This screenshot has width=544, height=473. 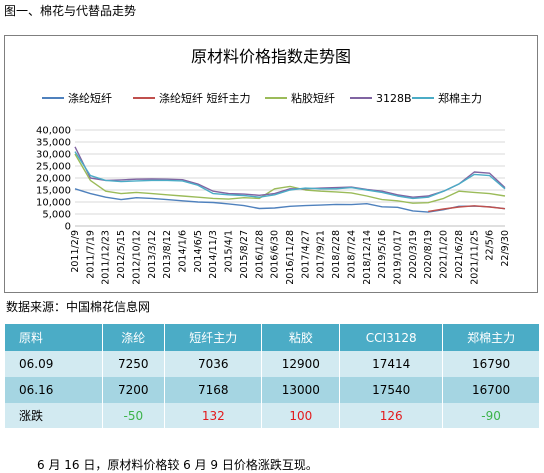 I want to click on chart-title: 原材料价格指数走势图, so click(x=271, y=56).